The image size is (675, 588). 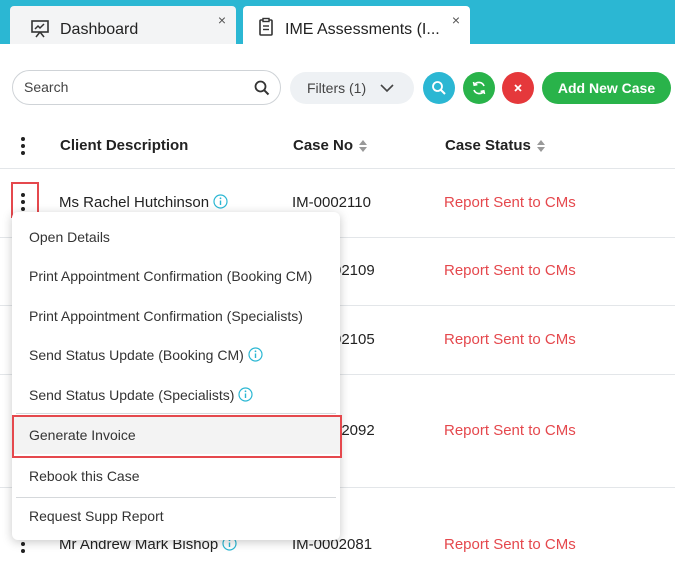 What do you see at coordinates (134, 202) in the screenshot?
I see `client-name: Ms Rachel Hutchinson` at bounding box center [134, 202].